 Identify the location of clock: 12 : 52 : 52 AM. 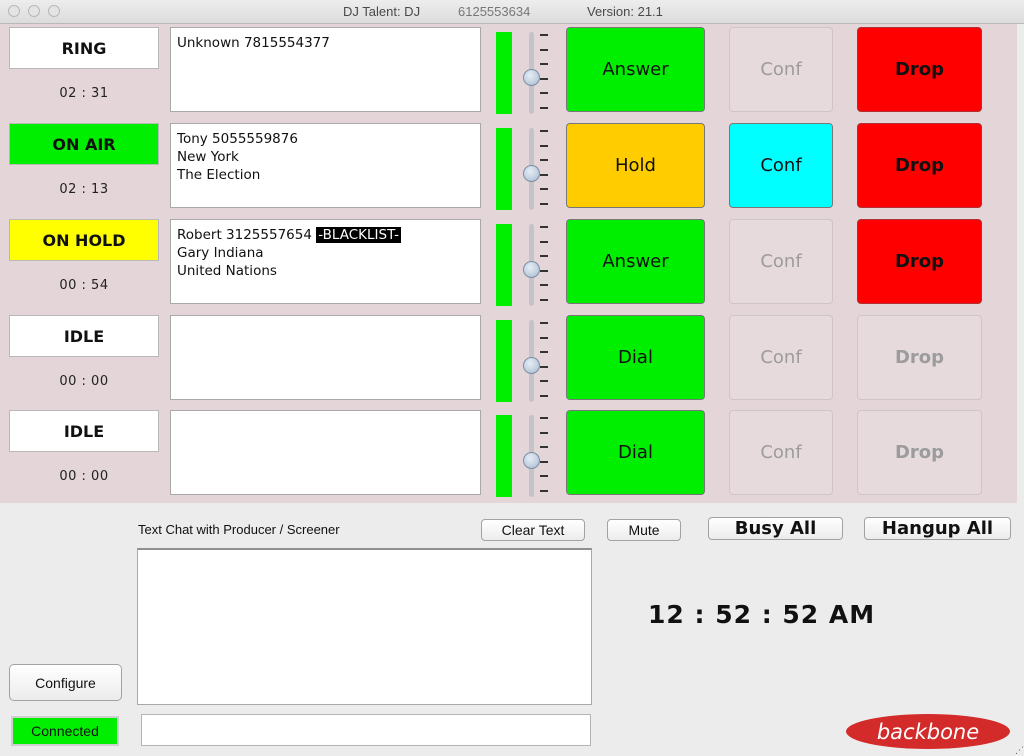
(762, 614).